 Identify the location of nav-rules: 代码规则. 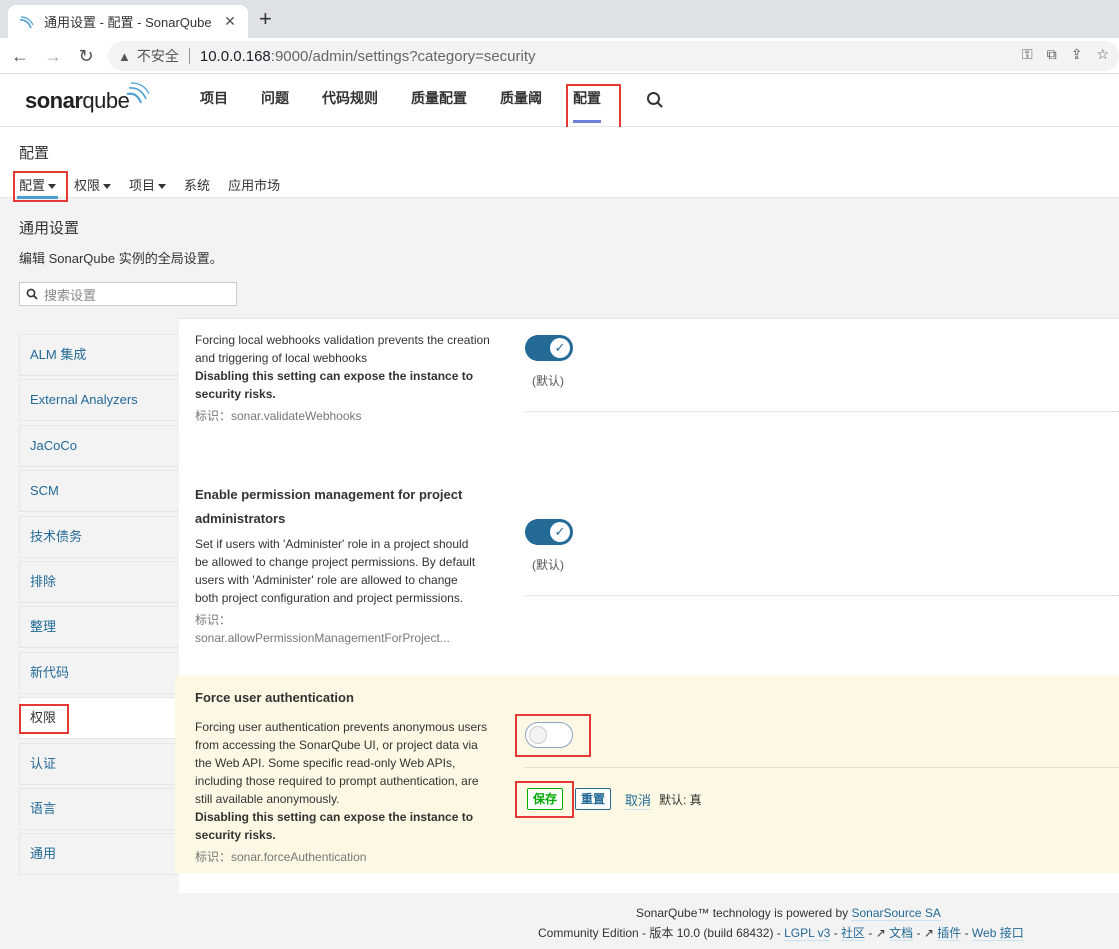
(350, 100).